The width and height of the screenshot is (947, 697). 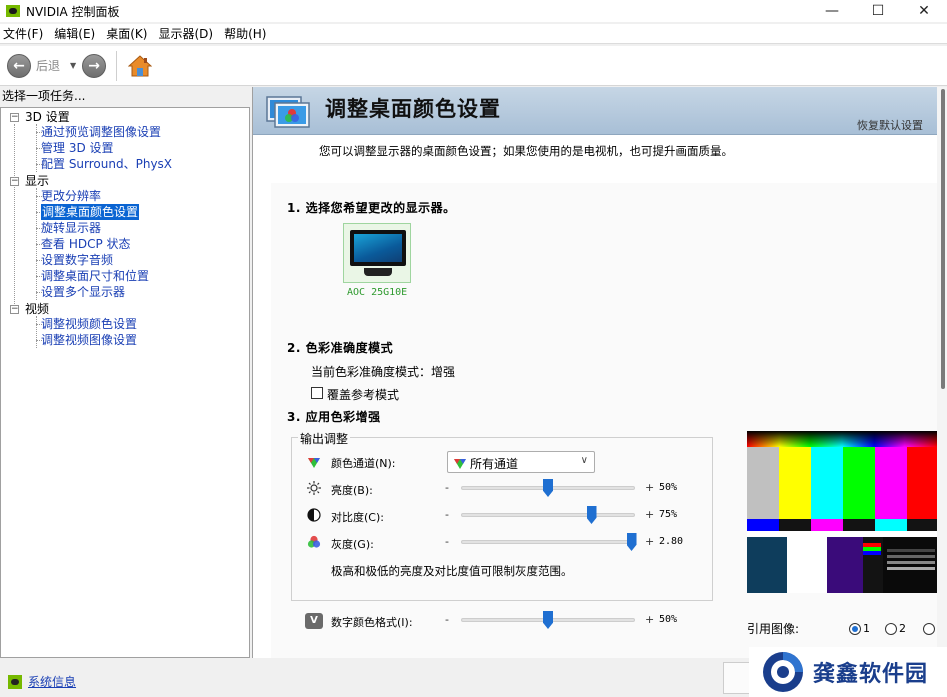 I want to click on override-ref-label: 覆盖参考模式, so click(x=363, y=394).